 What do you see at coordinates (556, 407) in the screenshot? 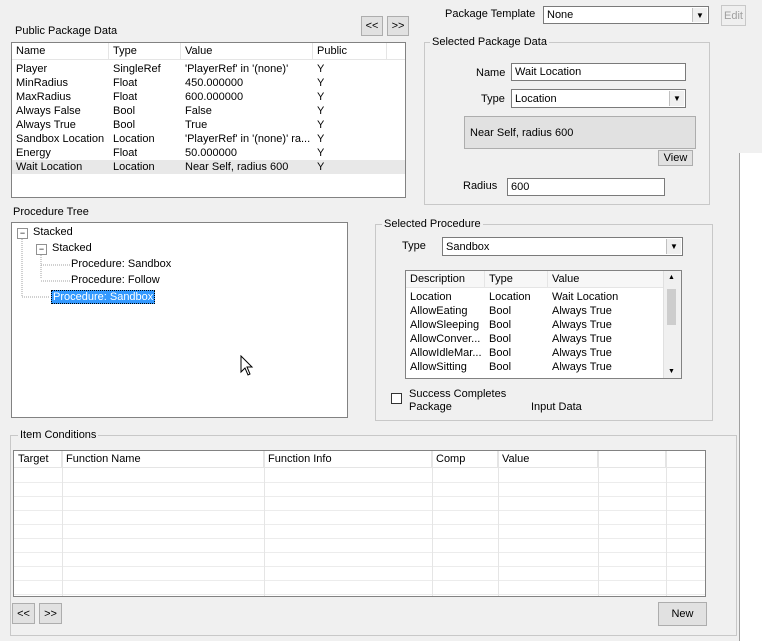
I see `input-data-label: Input Data` at bounding box center [556, 407].